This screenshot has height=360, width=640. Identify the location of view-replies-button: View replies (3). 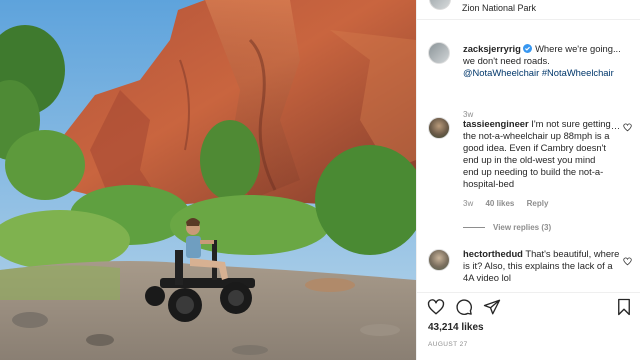
(507, 227).